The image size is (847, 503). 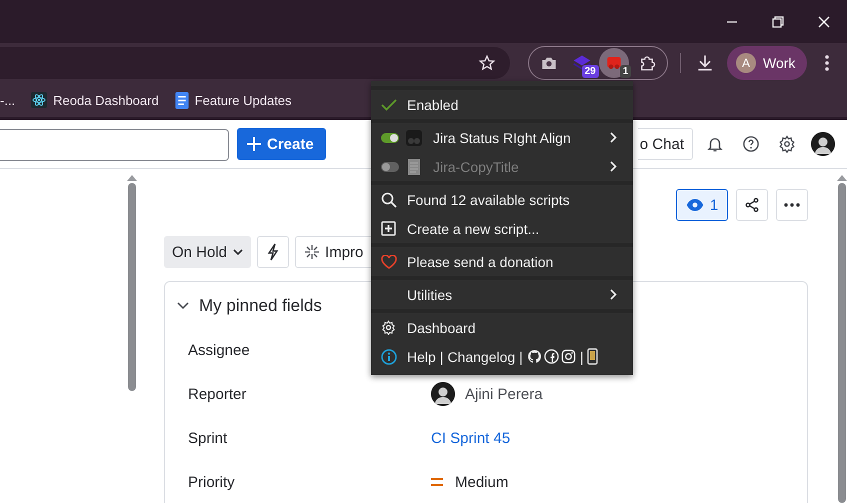 What do you see at coordinates (421, 356) in the screenshot?
I see `help-link: Help` at bounding box center [421, 356].